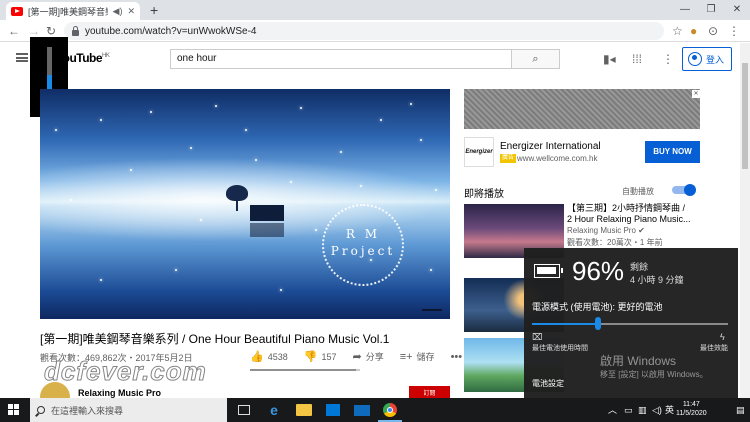  What do you see at coordinates (426, 356) in the screenshot?
I see `save-label: 儲存` at bounding box center [426, 356].